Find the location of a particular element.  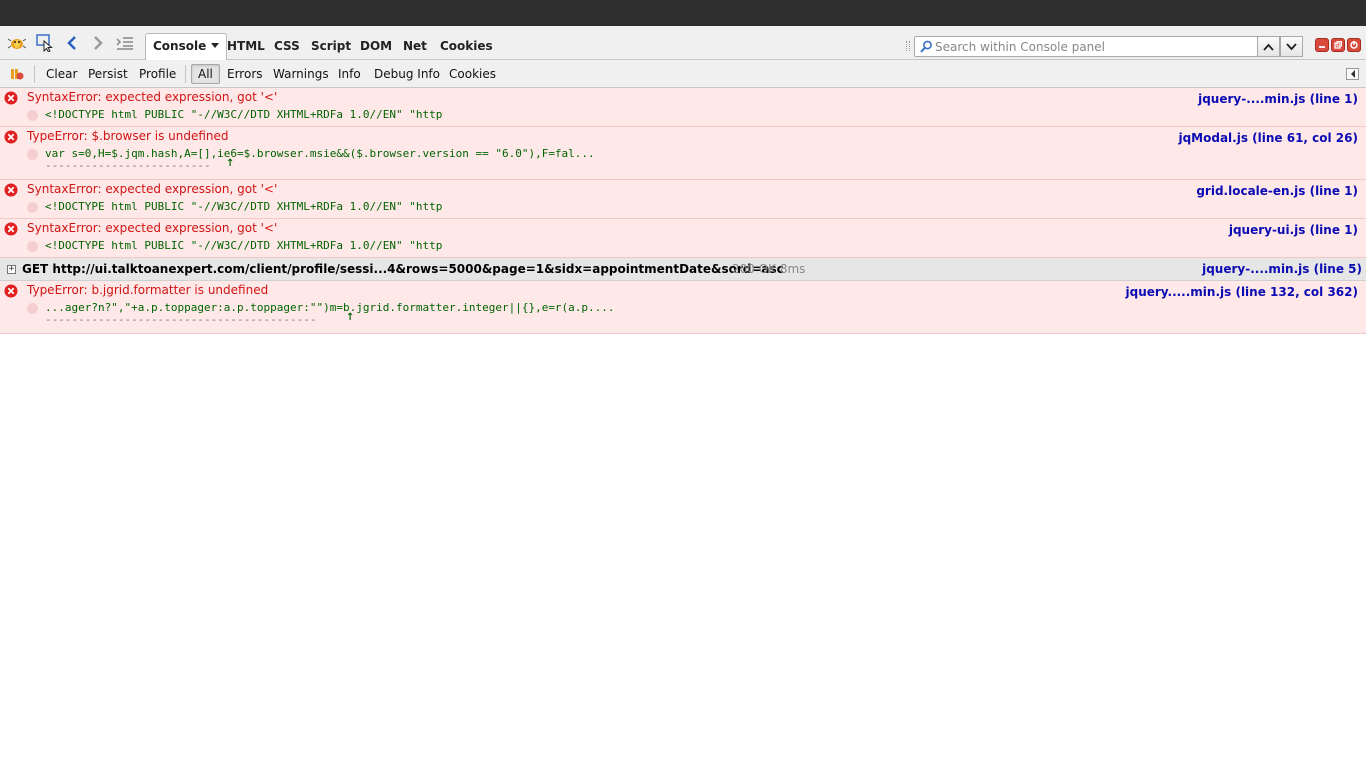

filter-info-button: Info is located at coordinates (349, 75).